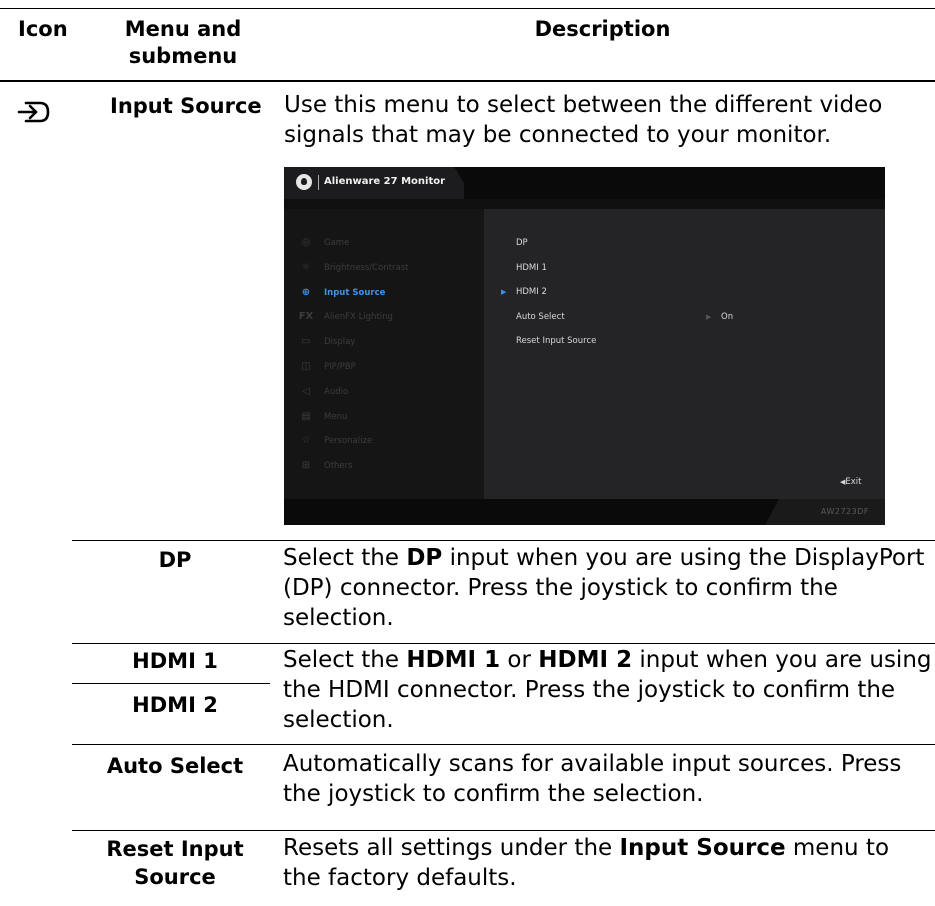  What do you see at coordinates (844, 511) in the screenshot?
I see `osd-model-name: AW2723DF` at bounding box center [844, 511].